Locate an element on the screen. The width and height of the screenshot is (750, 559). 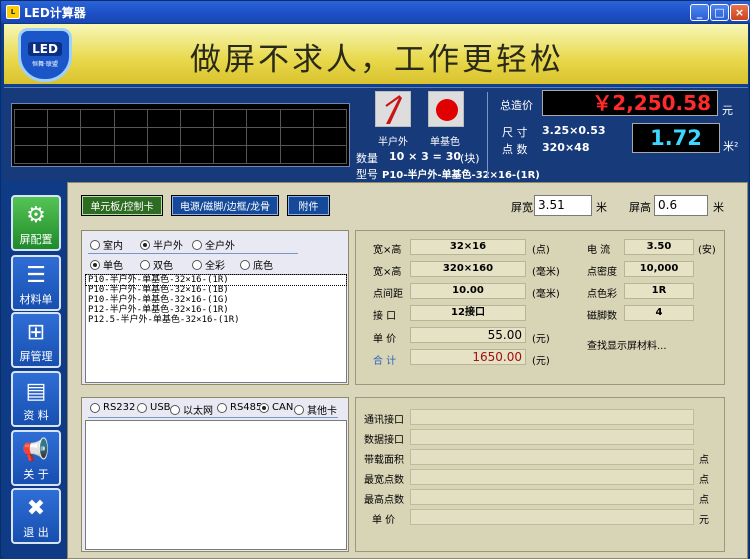
type2-label: 单基色 is located at coordinates (445, 142).